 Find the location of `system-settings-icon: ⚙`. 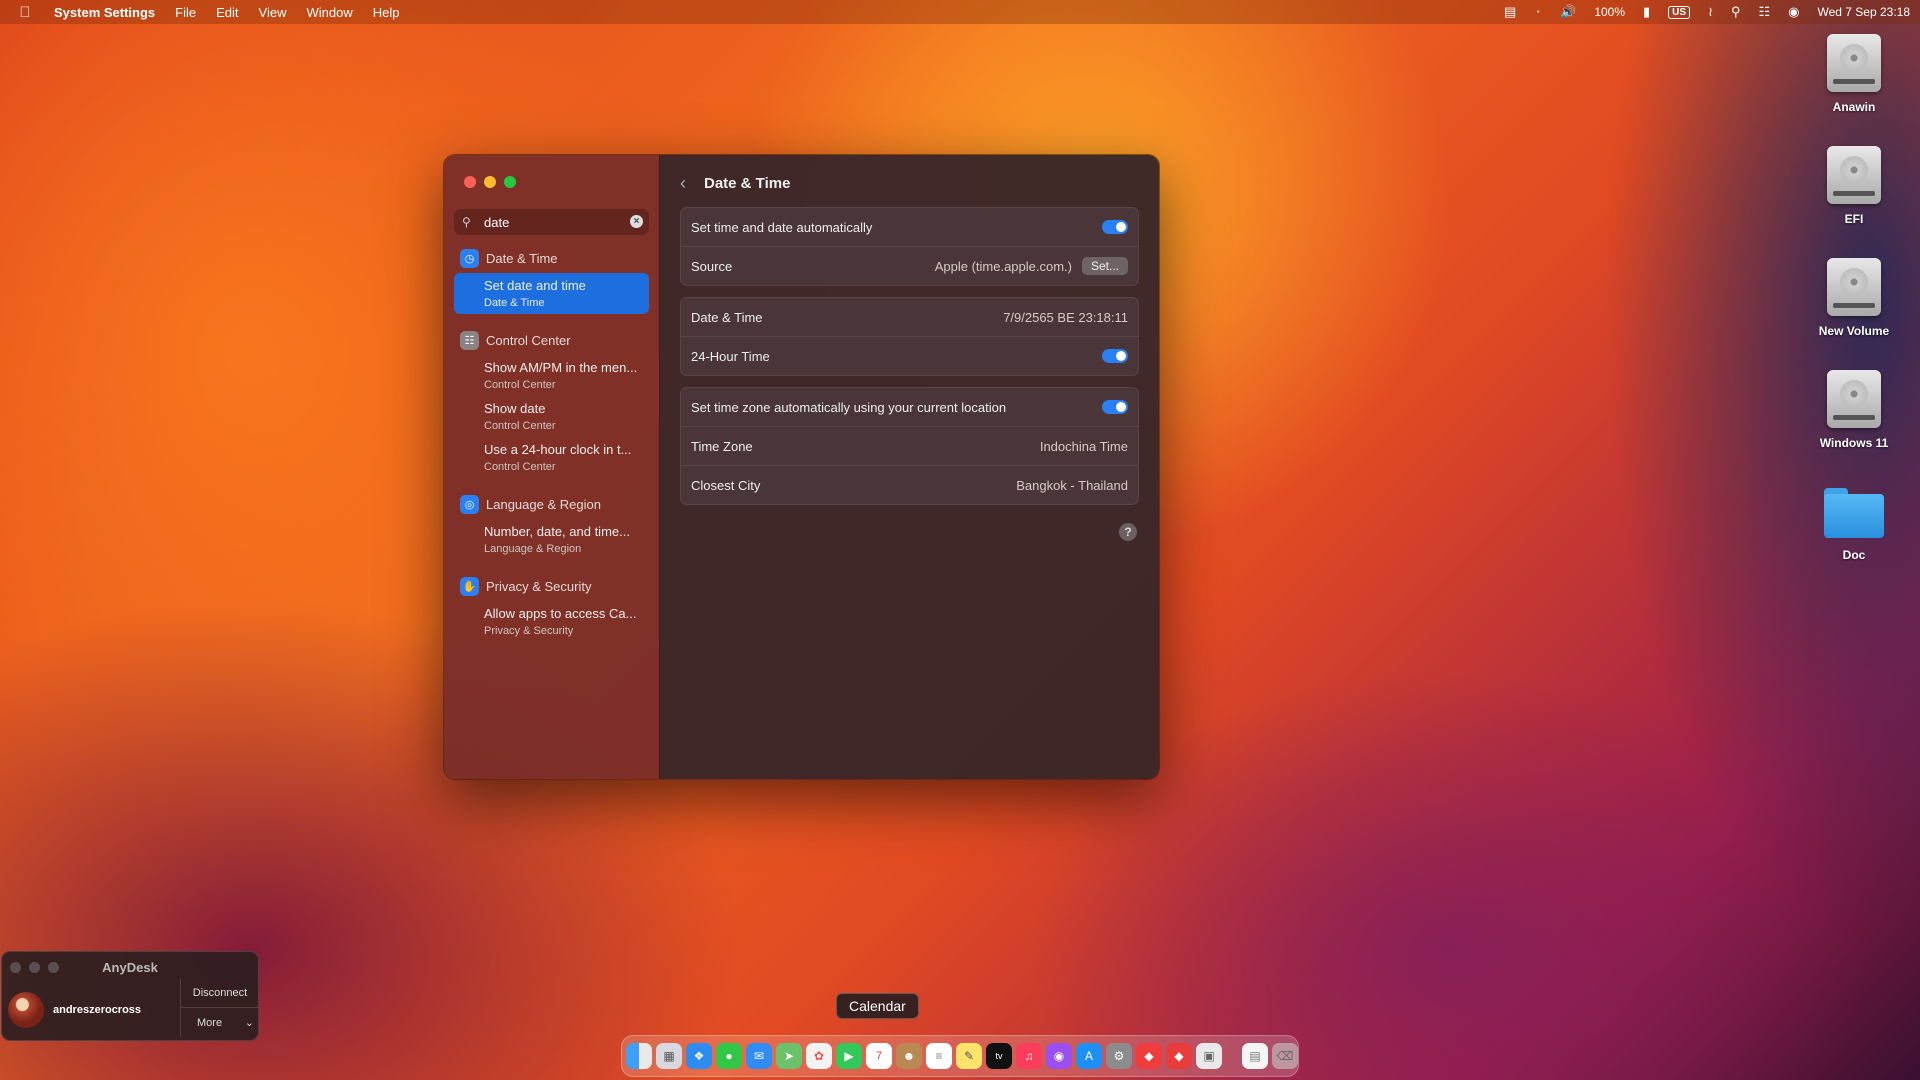

system-settings-icon: ⚙ is located at coordinates (1119, 1056).